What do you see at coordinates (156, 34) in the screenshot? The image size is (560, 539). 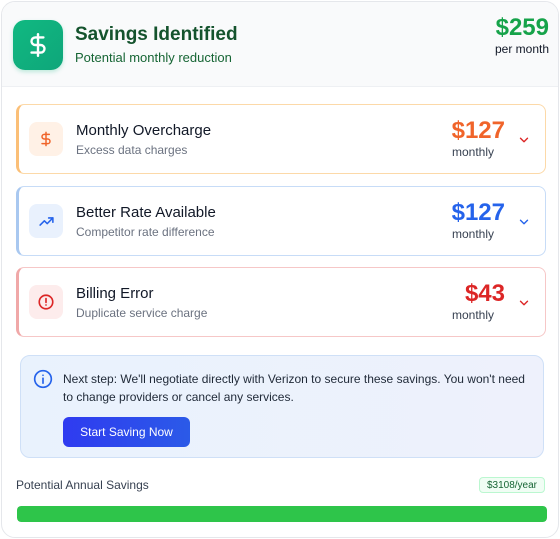 I see `page-title: Savings Identified` at bounding box center [156, 34].